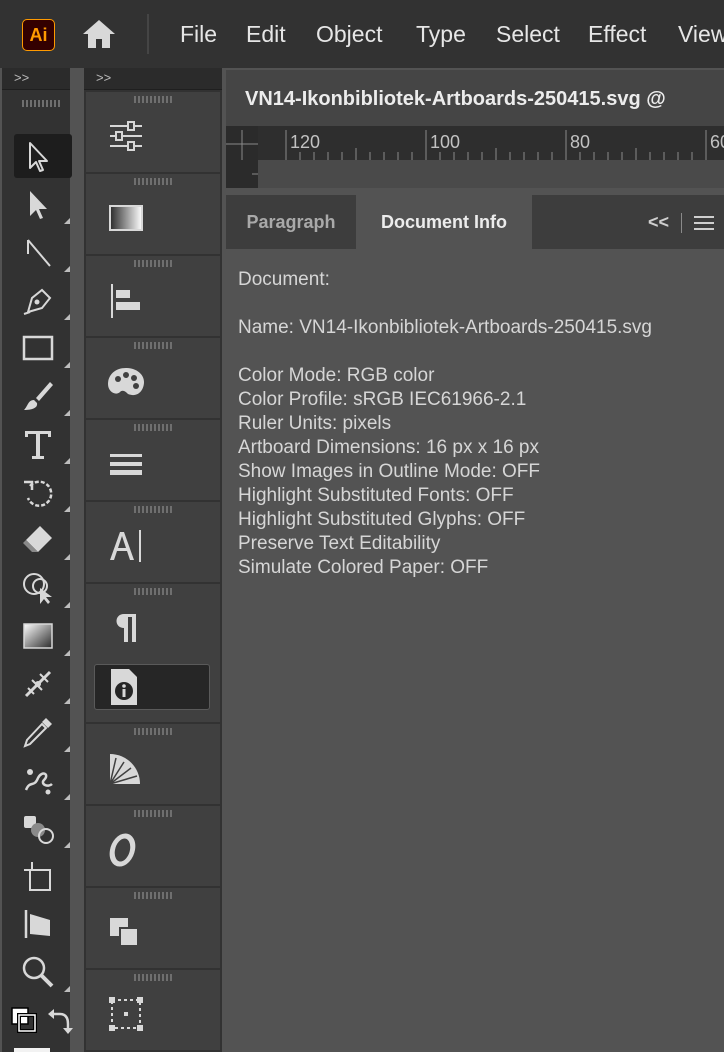 This screenshot has height=1052, width=724. Describe the element at coordinates (153, 214) in the screenshot. I see `gradient-panel-button` at that location.